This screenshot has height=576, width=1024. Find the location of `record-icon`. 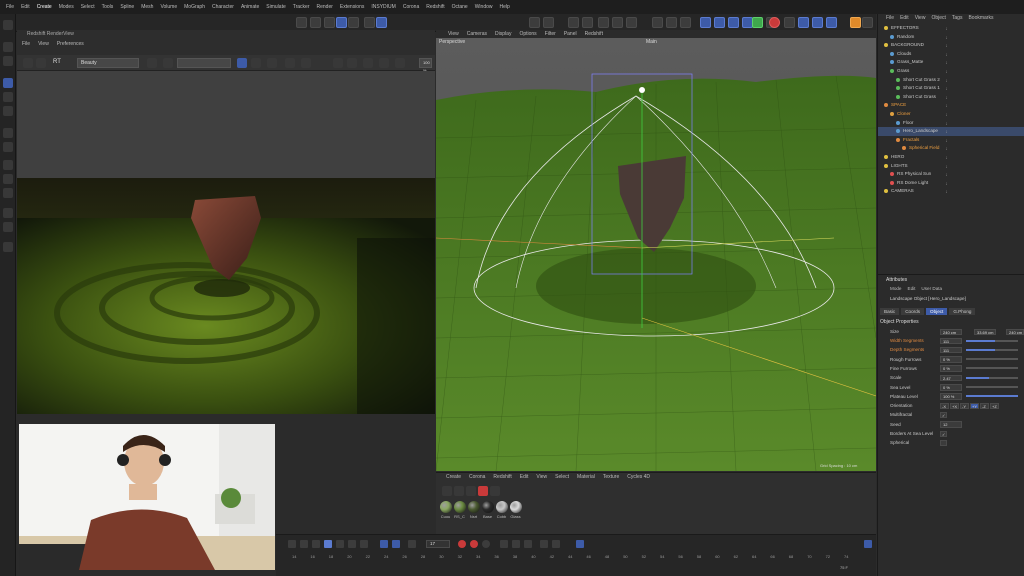

record-icon is located at coordinates (462, 544).